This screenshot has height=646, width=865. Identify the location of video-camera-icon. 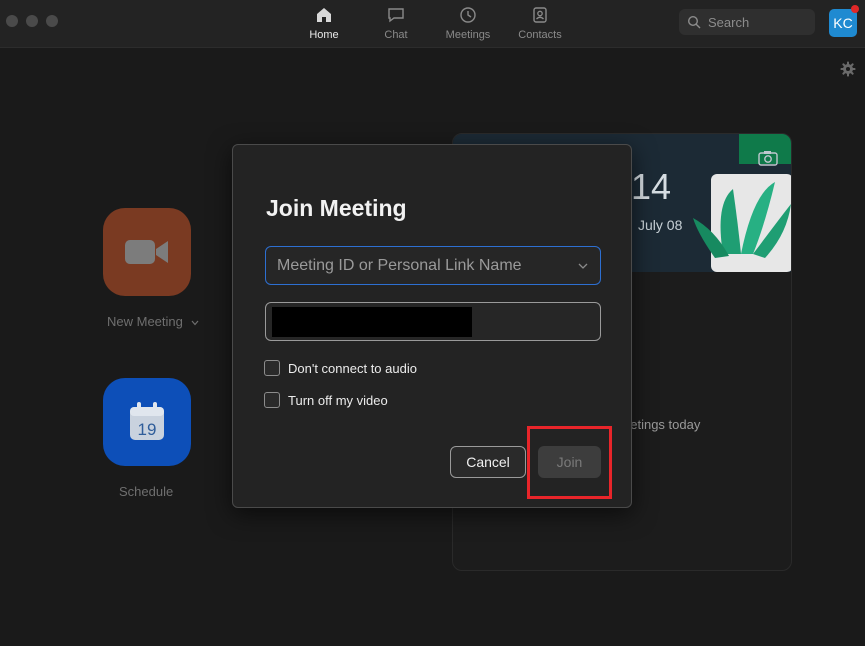
(146, 252).